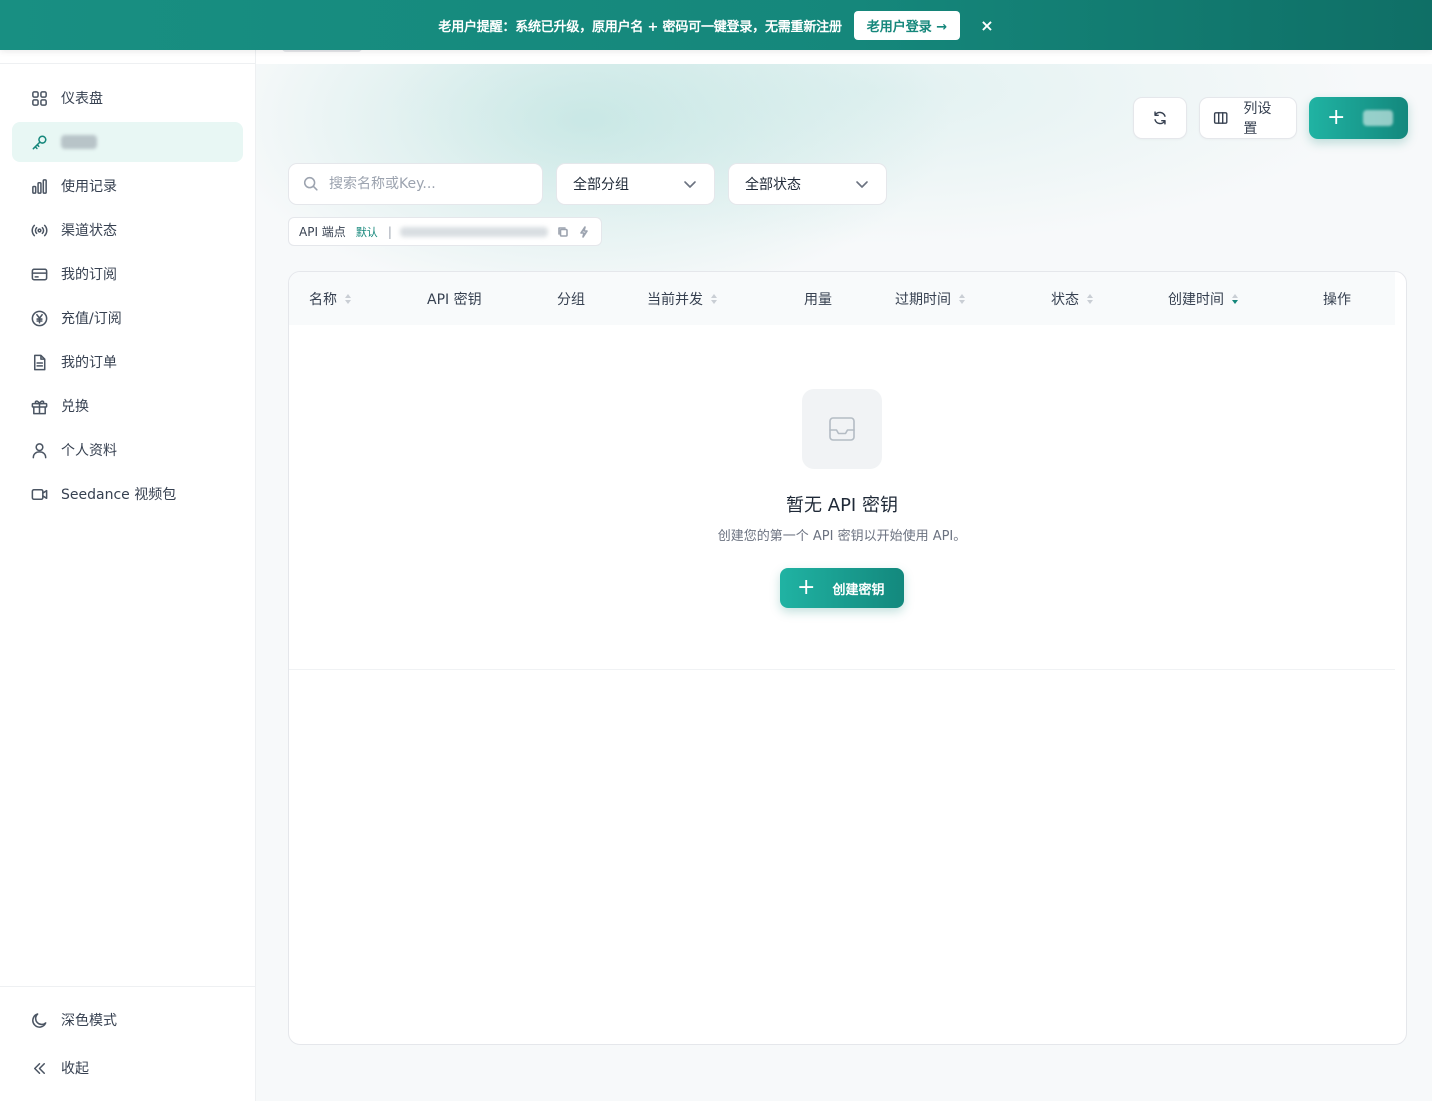  I want to click on sidebar-item-api-keys, so click(127, 142).